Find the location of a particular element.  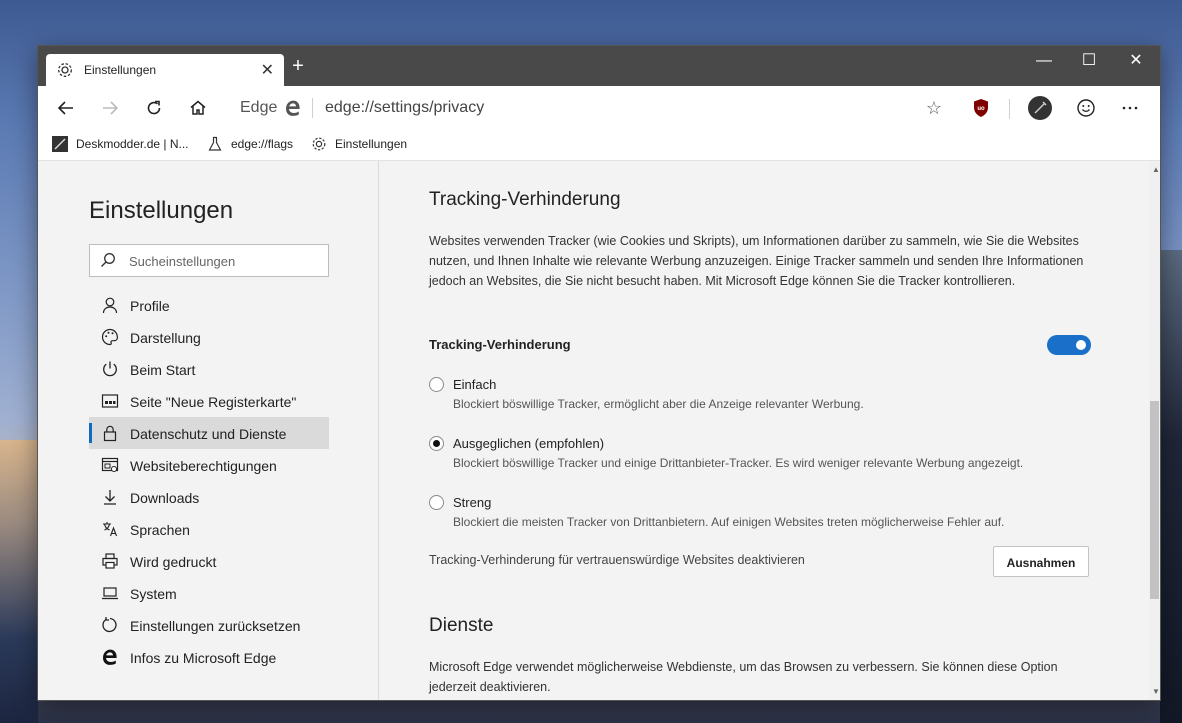

maximize-button: ☐ is located at coordinates (1089, 62).